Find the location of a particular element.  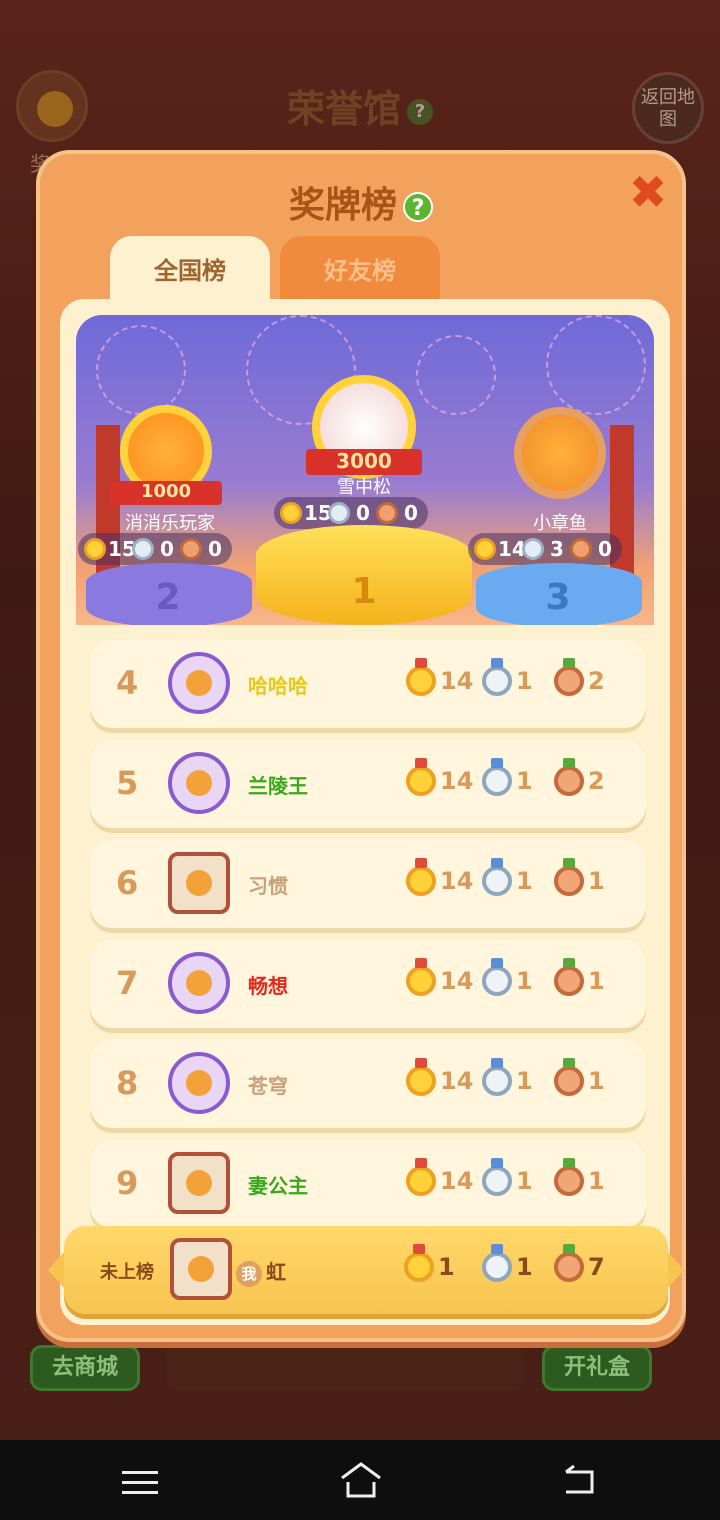

second-place-name: 消消乐玩家 is located at coordinates (170, 523).